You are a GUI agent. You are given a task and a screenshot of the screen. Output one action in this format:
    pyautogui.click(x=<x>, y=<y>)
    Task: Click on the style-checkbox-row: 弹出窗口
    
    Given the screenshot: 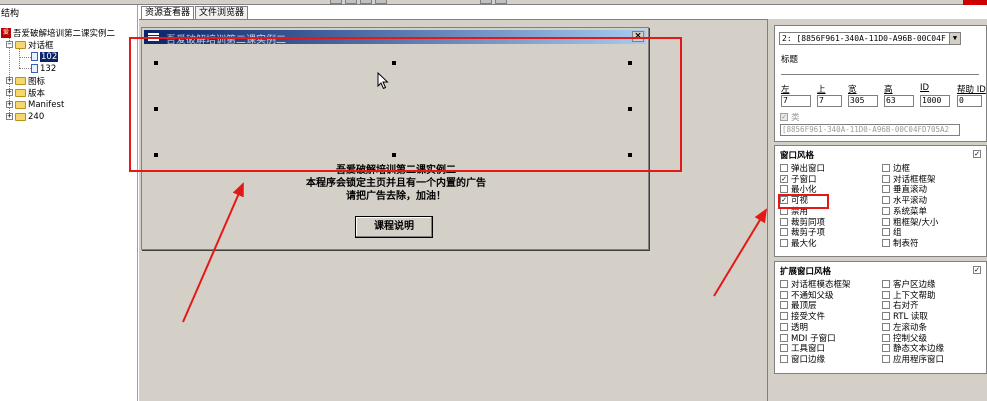 What is the action you would take?
    pyautogui.click(x=802, y=168)
    